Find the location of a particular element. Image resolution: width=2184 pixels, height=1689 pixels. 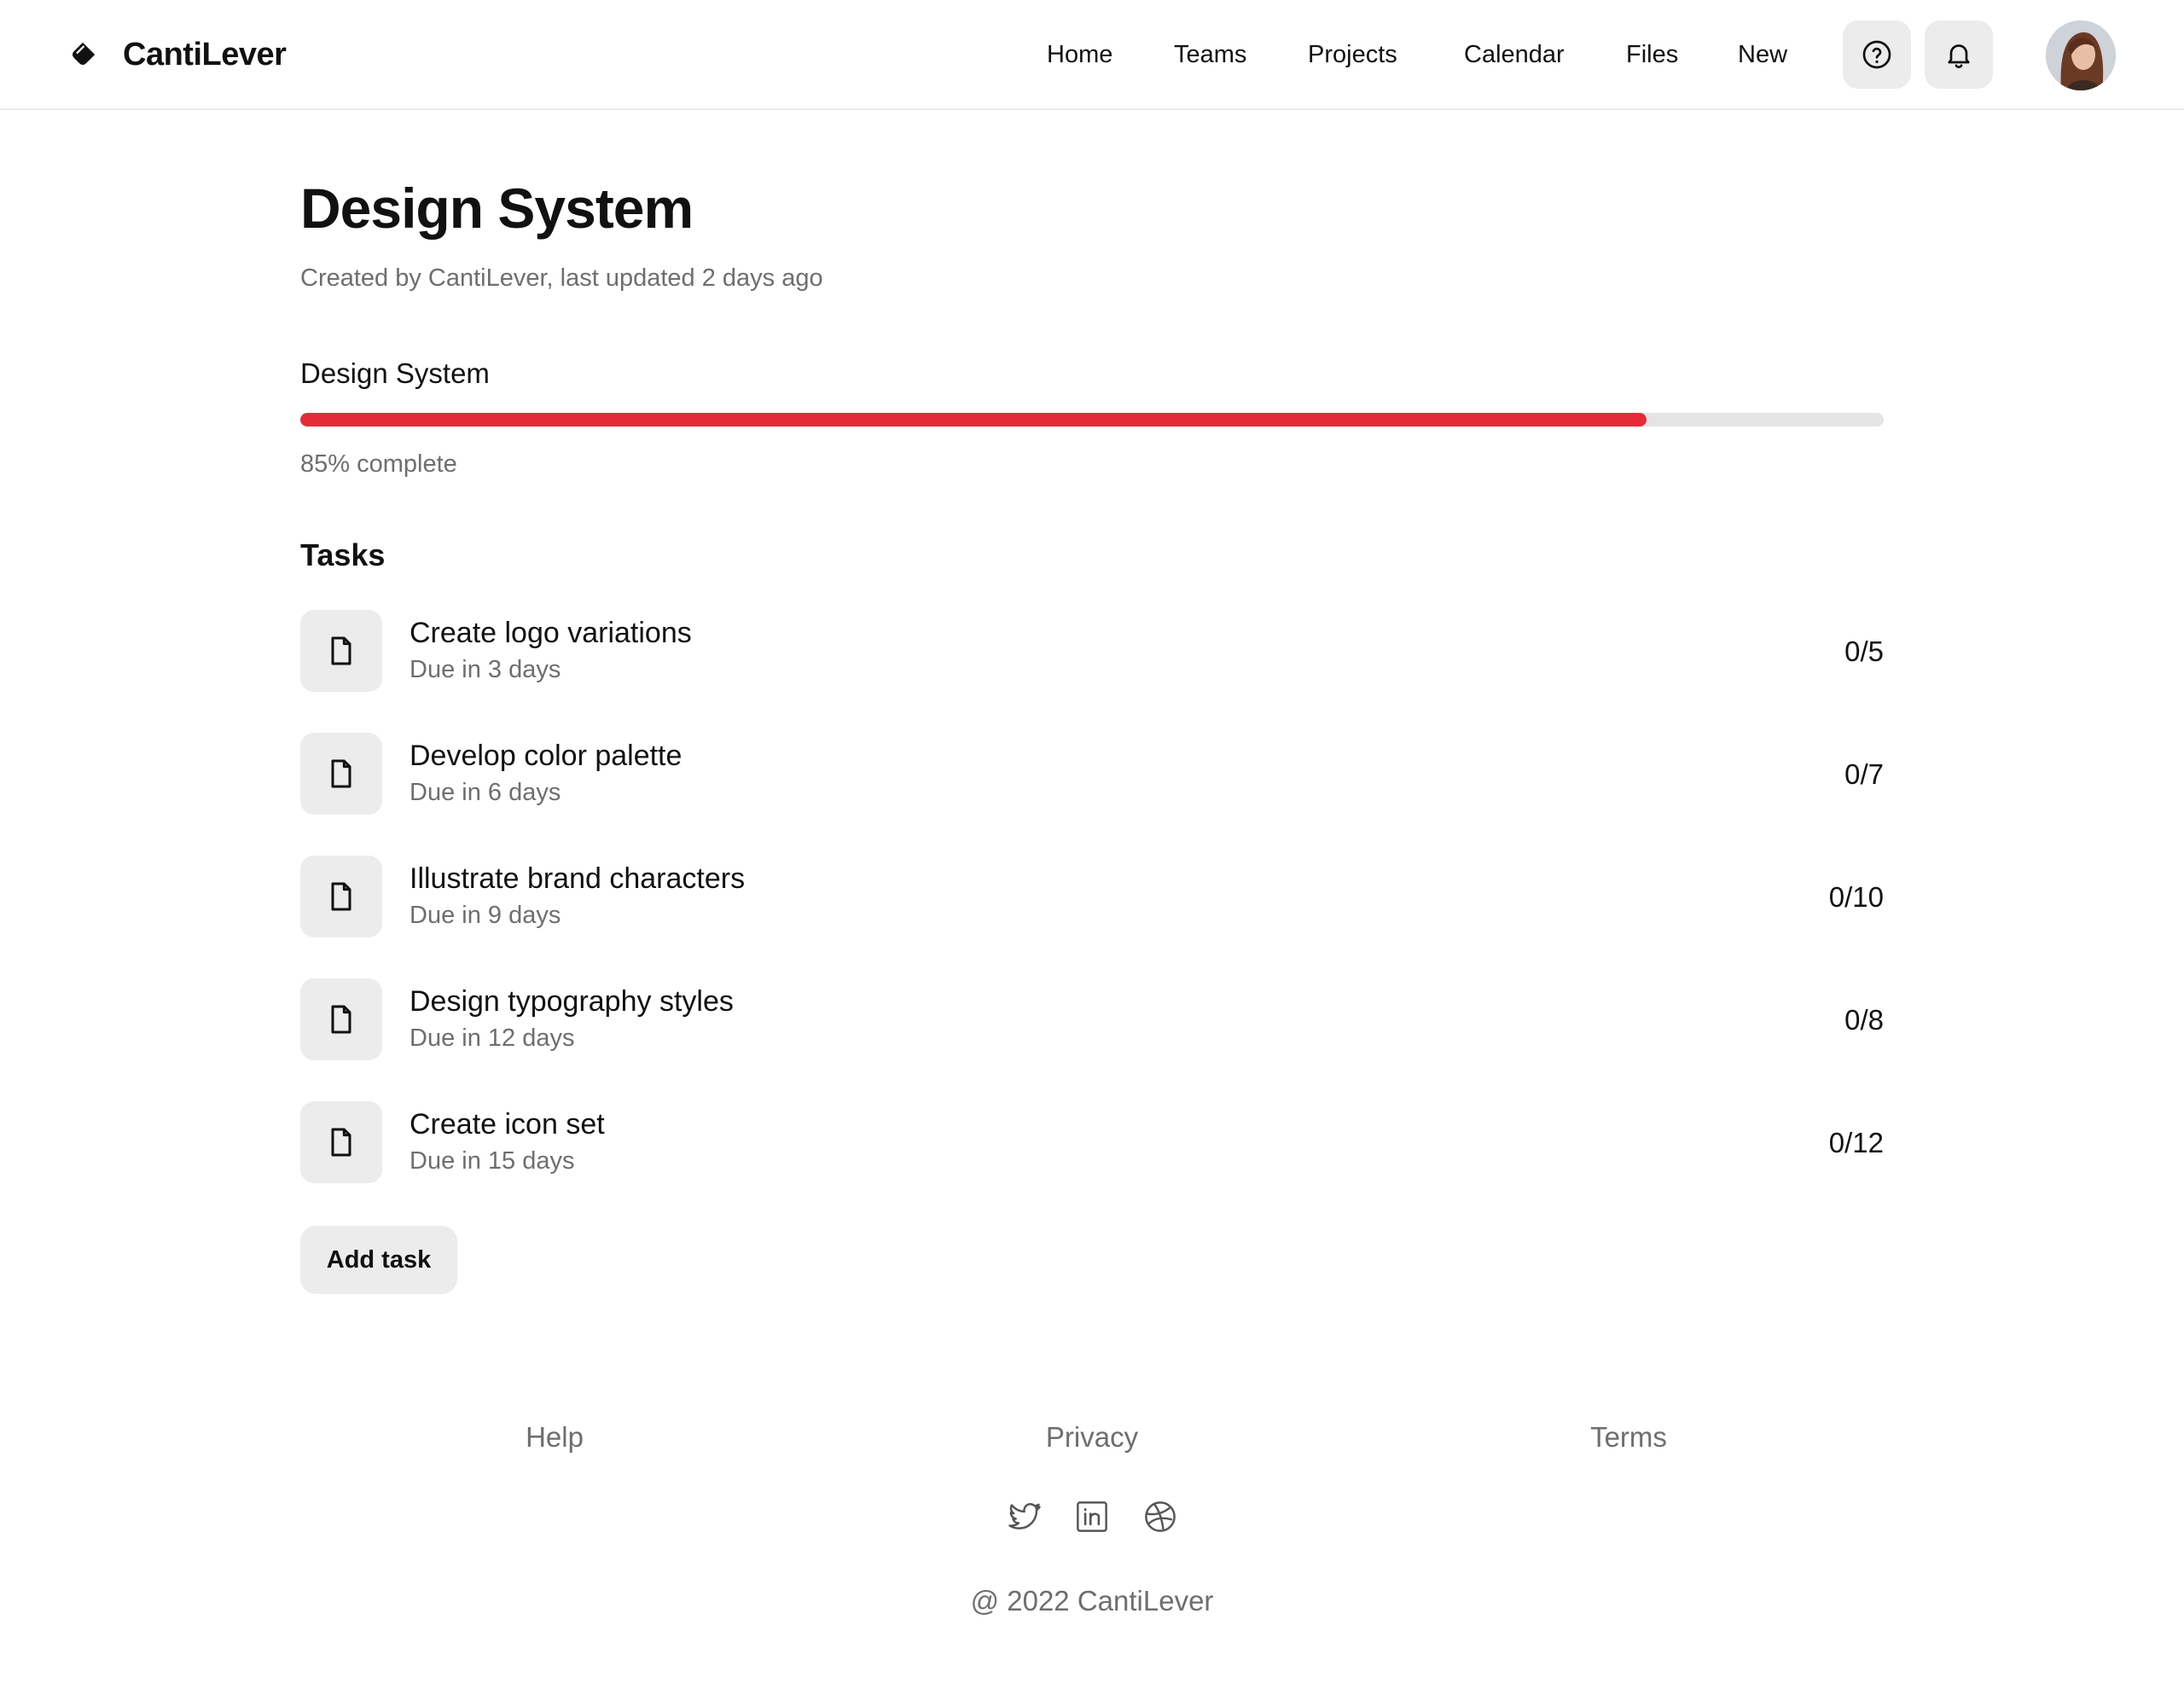

copyright: @ 2022 CantiLever is located at coordinates (1092, 1600).